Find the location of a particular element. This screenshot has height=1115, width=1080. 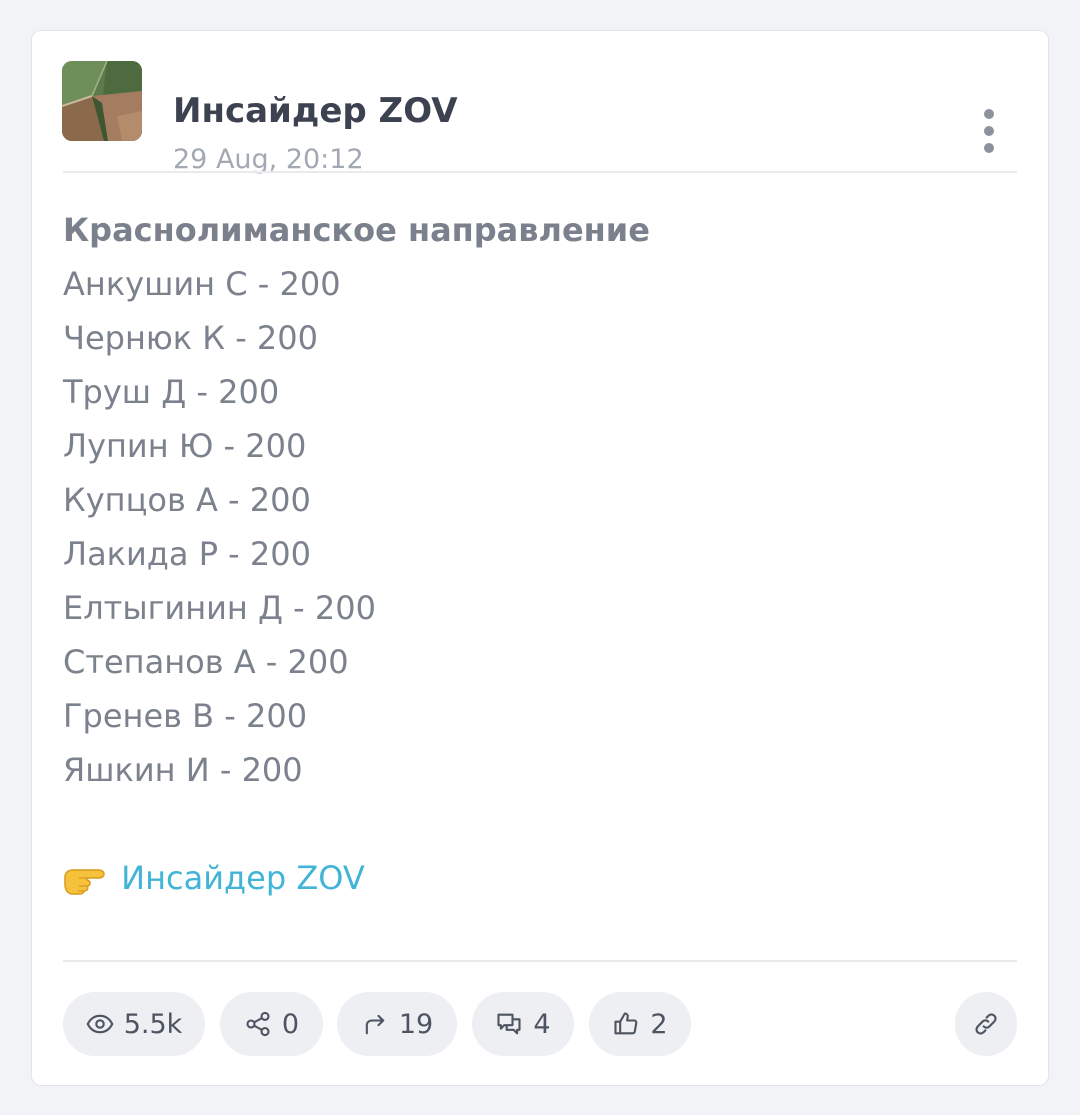

post-line: Чернюк К - 200 is located at coordinates (190, 338).